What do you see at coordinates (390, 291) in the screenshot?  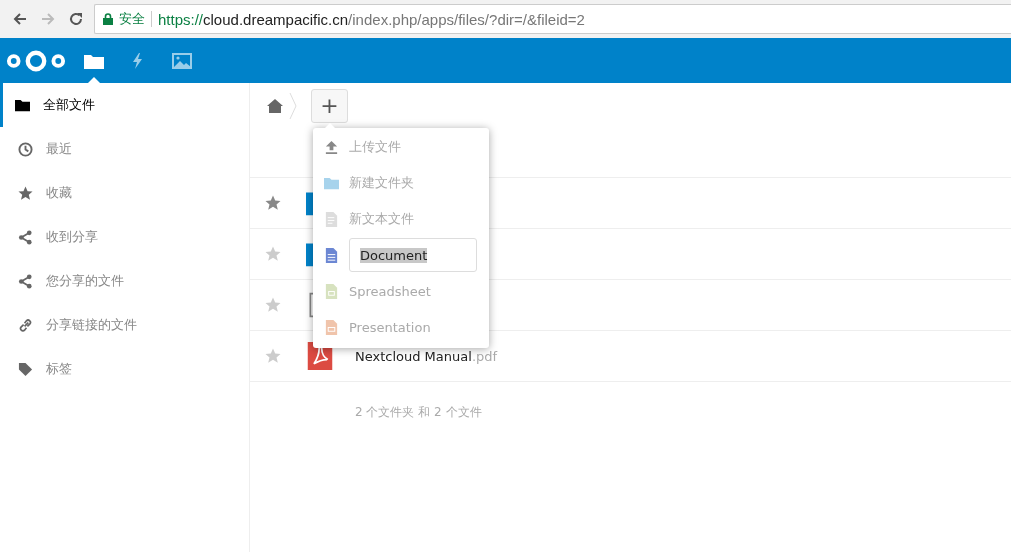 I see `menu-item: Spreadsheet` at bounding box center [390, 291].